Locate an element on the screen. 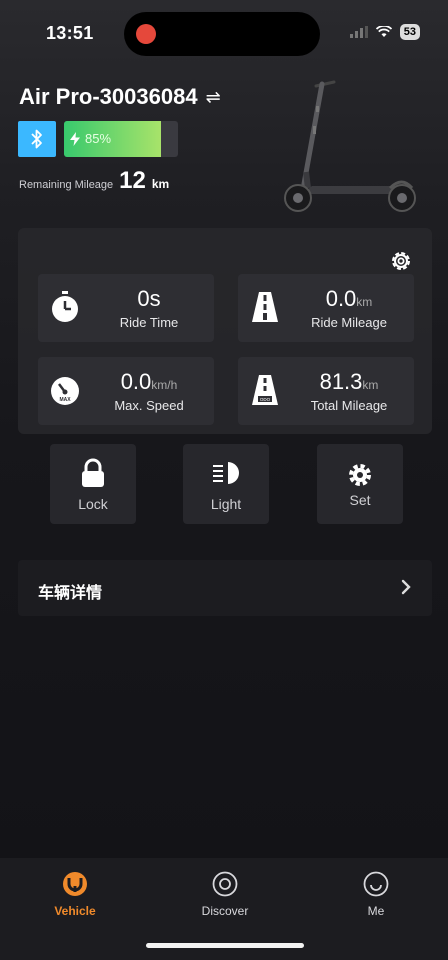 This screenshot has width=448, height=960. svg-text: ODO is located at coordinates (265, 399).